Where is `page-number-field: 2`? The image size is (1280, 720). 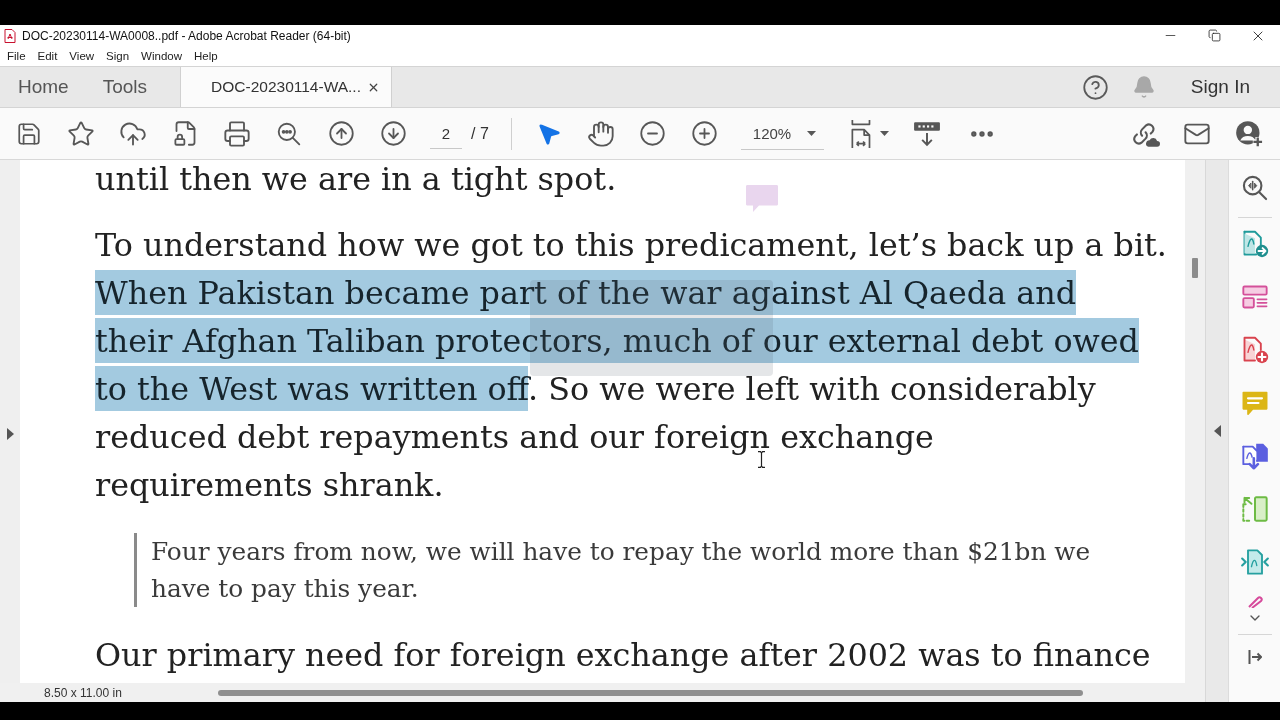 page-number-field: 2 is located at coordinates (446, 133).